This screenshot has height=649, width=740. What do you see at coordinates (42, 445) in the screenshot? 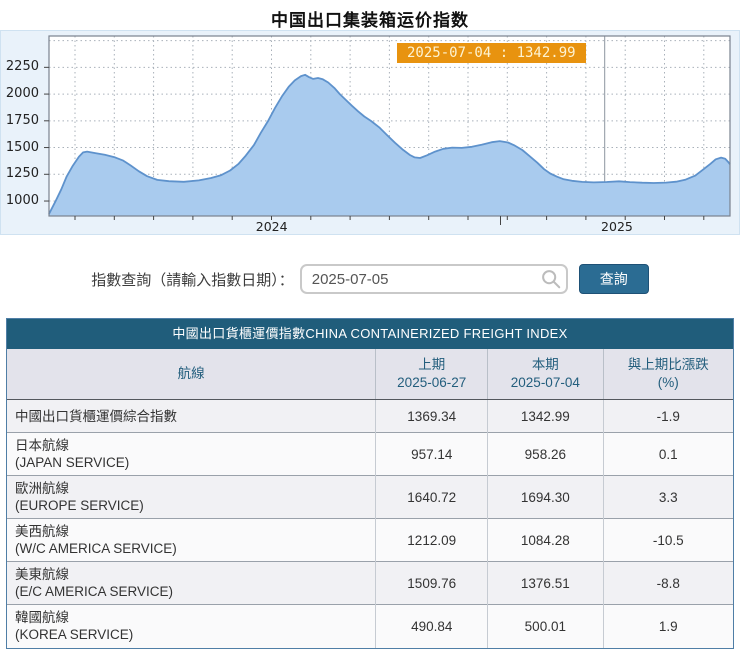
I see `route-name-zh: 日本航線` at bounding box center [42, 445].